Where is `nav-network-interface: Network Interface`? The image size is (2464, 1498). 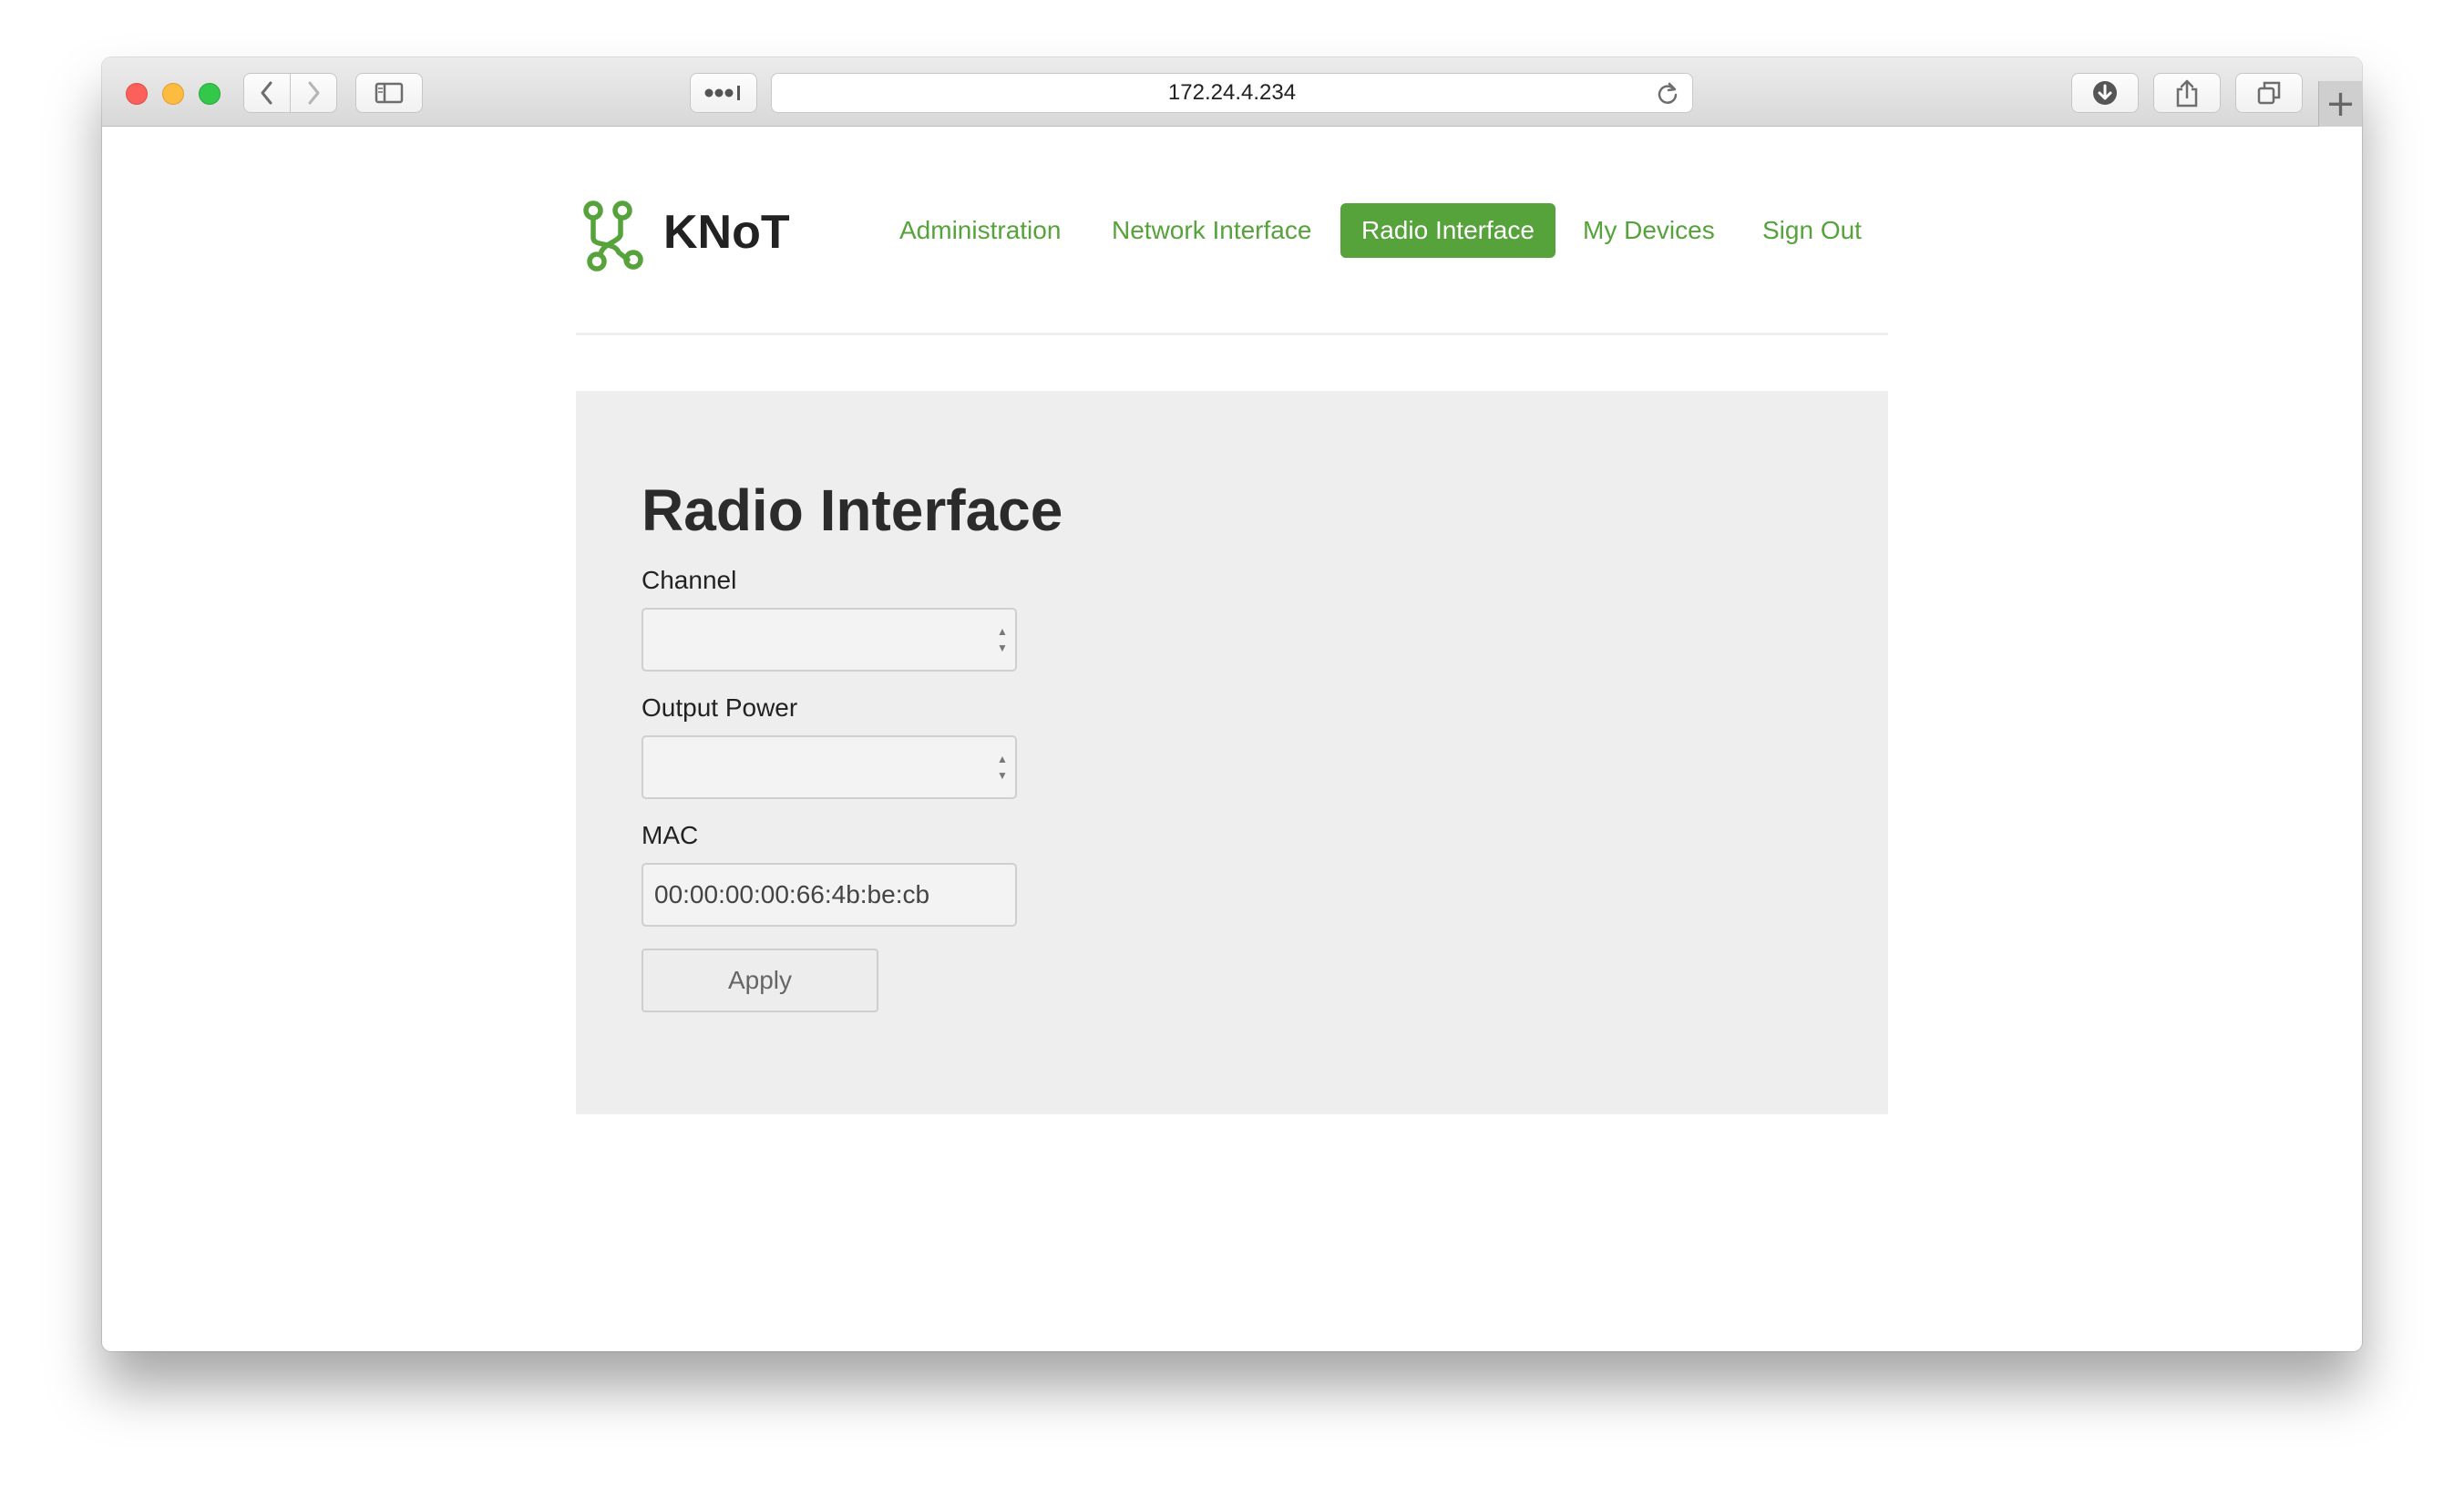
nav-network-interface: Network Interface is located at coordinates (1211, 231).